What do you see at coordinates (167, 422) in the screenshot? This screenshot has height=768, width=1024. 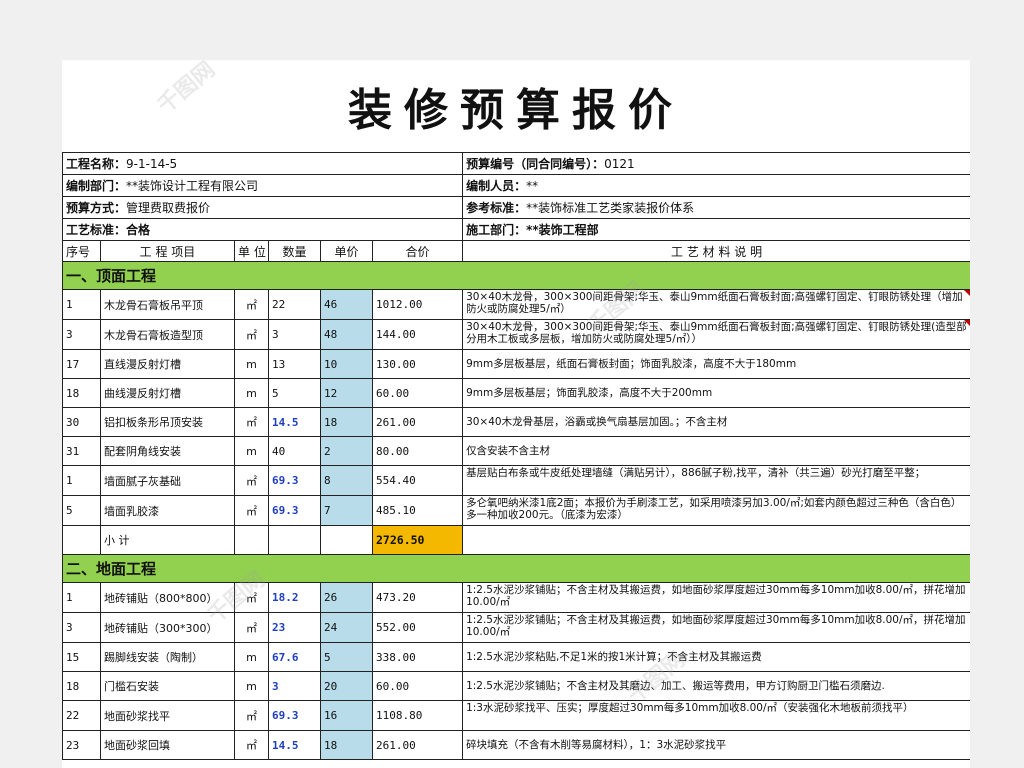 I see `item-name-cell: 铝扣板条形吊顶安装` at bounding box center [167, 422].